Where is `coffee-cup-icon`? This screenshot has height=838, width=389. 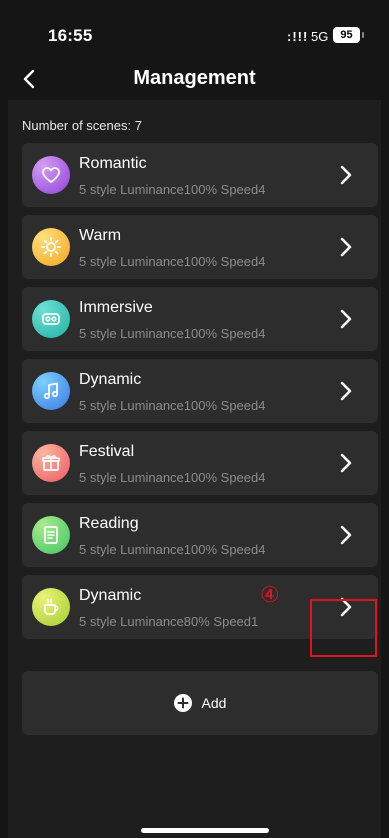 coffee-cup-icon is located at coordinates (51, 606).